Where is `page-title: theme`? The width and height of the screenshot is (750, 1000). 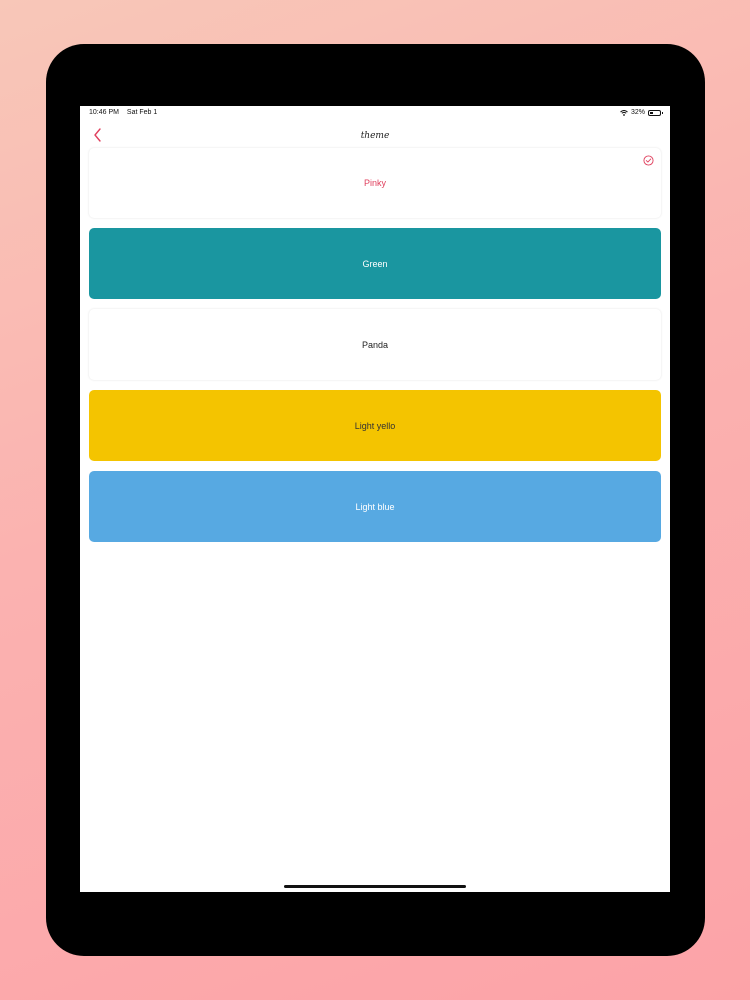
page-title: theme is located at coordinates (375, 136).